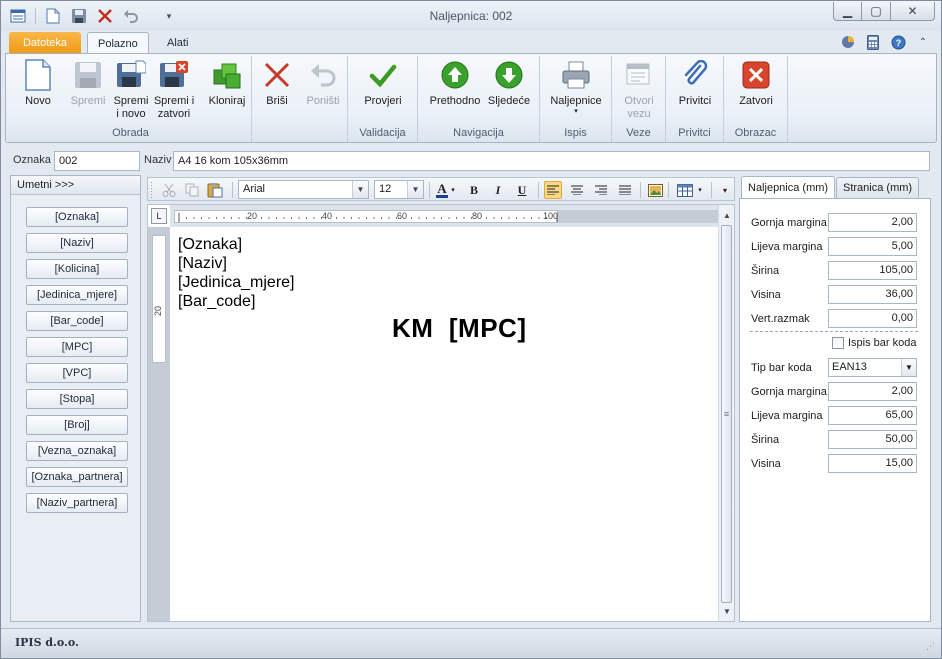  Describe the element at coordinates (930, 646) in the screenshot. I see `resize-grip-icon: ⋰` at that location.